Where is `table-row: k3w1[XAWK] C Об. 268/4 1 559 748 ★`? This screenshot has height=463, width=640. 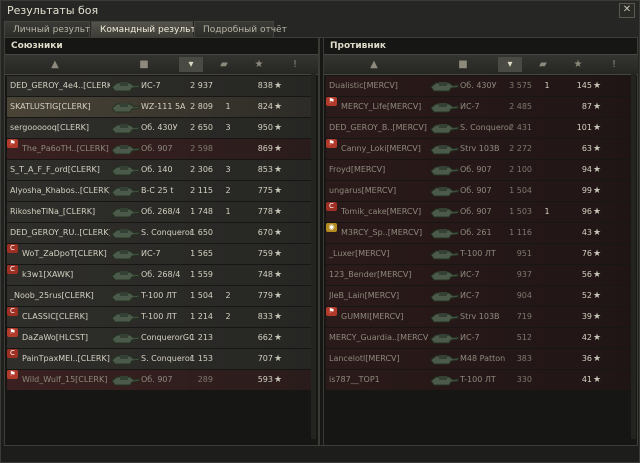
table-row: k3w1[XAWK] C Об. 268/4 1 559 748 ★ is located at coordinates (161, 275).